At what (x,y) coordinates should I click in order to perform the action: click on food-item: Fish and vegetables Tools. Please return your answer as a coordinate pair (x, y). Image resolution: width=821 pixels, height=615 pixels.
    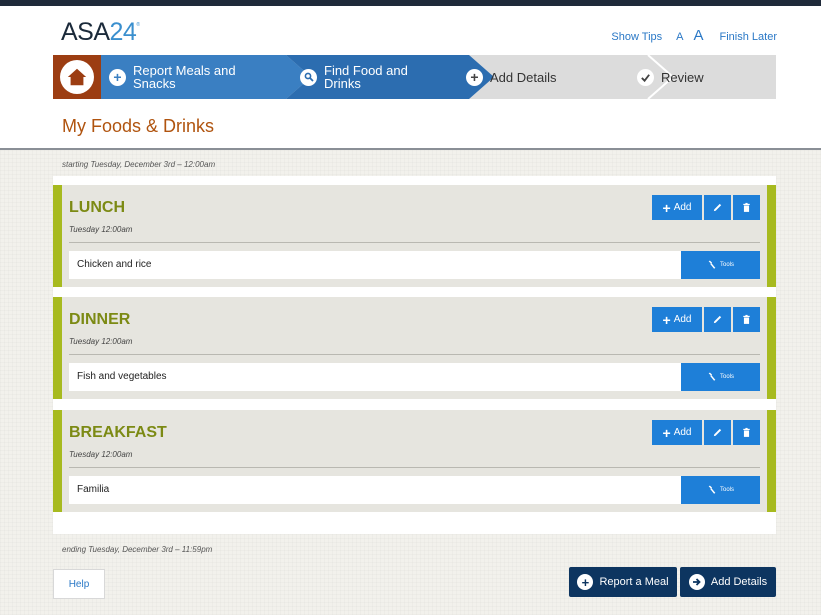
    Looking at the image, I should click on (414, 377).